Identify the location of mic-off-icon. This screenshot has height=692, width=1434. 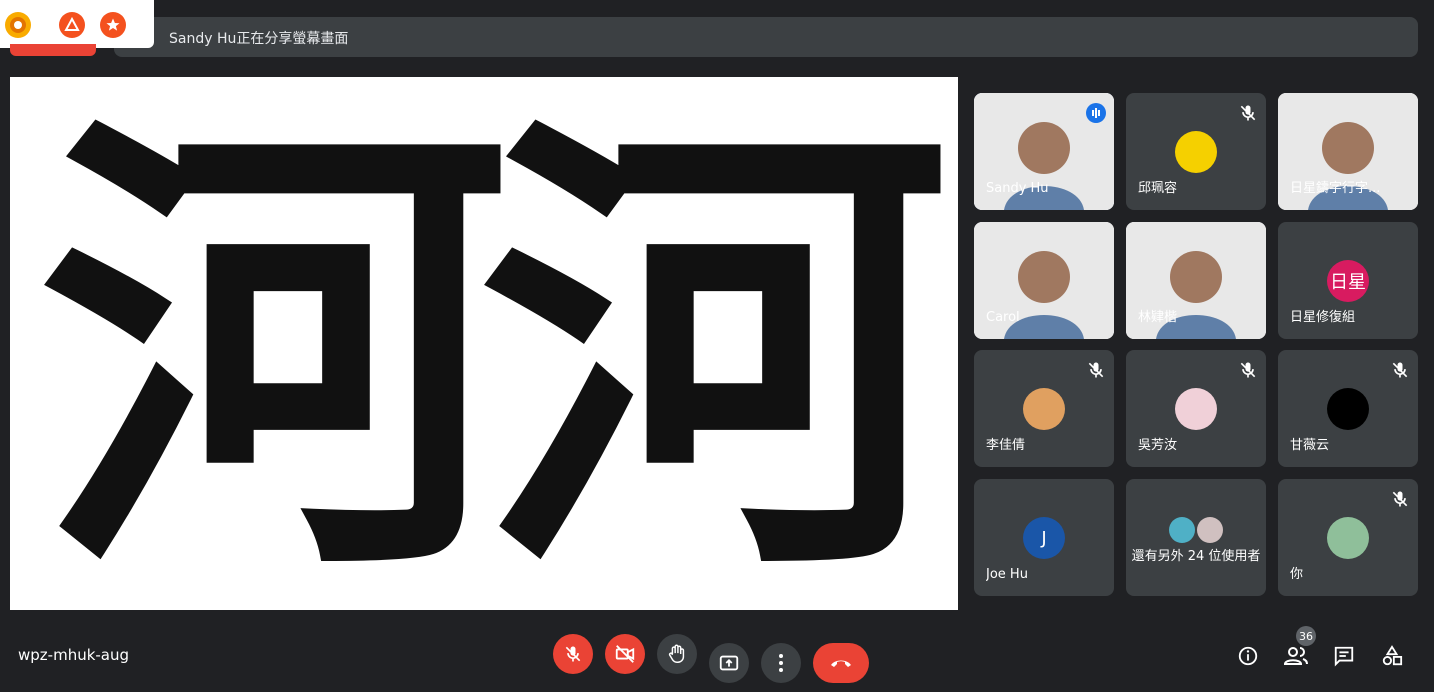
(573, 654).